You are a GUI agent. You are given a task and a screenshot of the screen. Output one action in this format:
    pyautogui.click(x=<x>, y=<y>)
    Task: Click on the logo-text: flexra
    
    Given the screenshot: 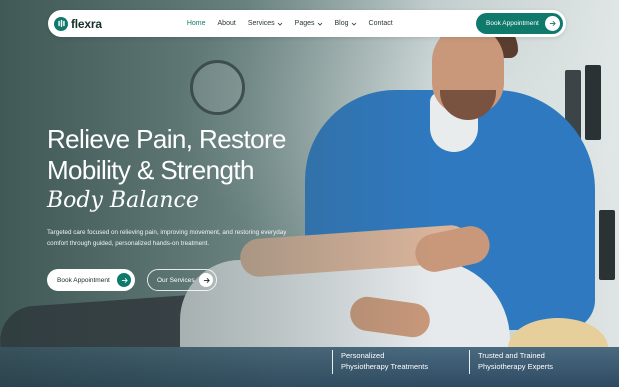 What is the action you would take?
    pyautogui.click(x=86, y=23)
    